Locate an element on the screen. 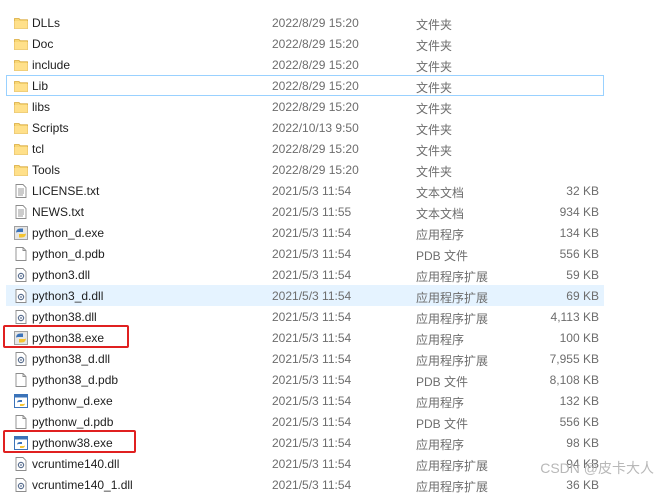 The image size is (668, 495). file-size: 132 KB is located at coordinates (579, 401).